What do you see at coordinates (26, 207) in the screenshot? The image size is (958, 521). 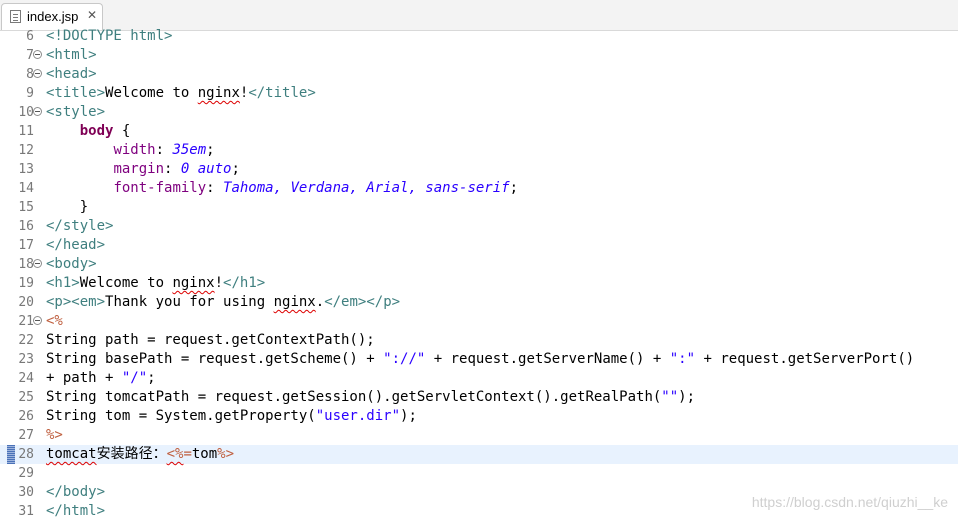 I see `line-number: 15` at bounding box center [26, 207].